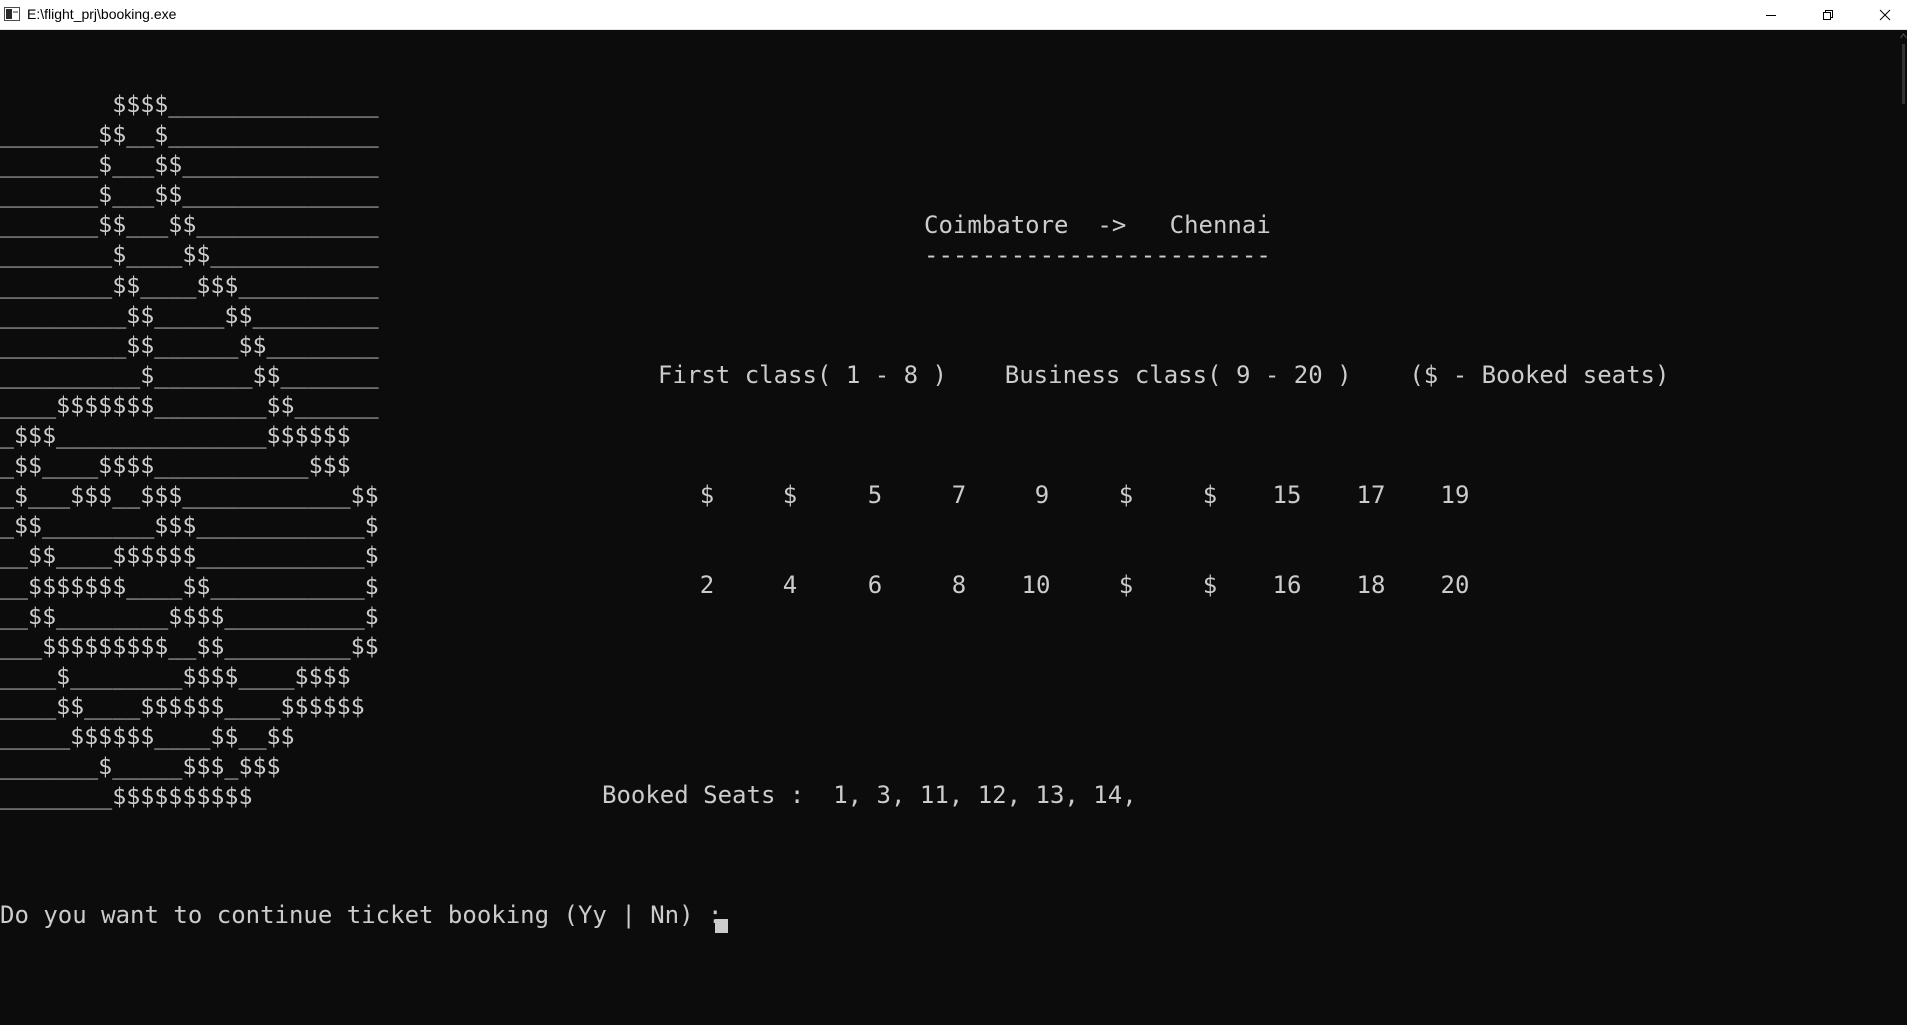  Describe the element at coordinates (1371, 495) in the screenshot. I see `seat-cell: 17` at that location.